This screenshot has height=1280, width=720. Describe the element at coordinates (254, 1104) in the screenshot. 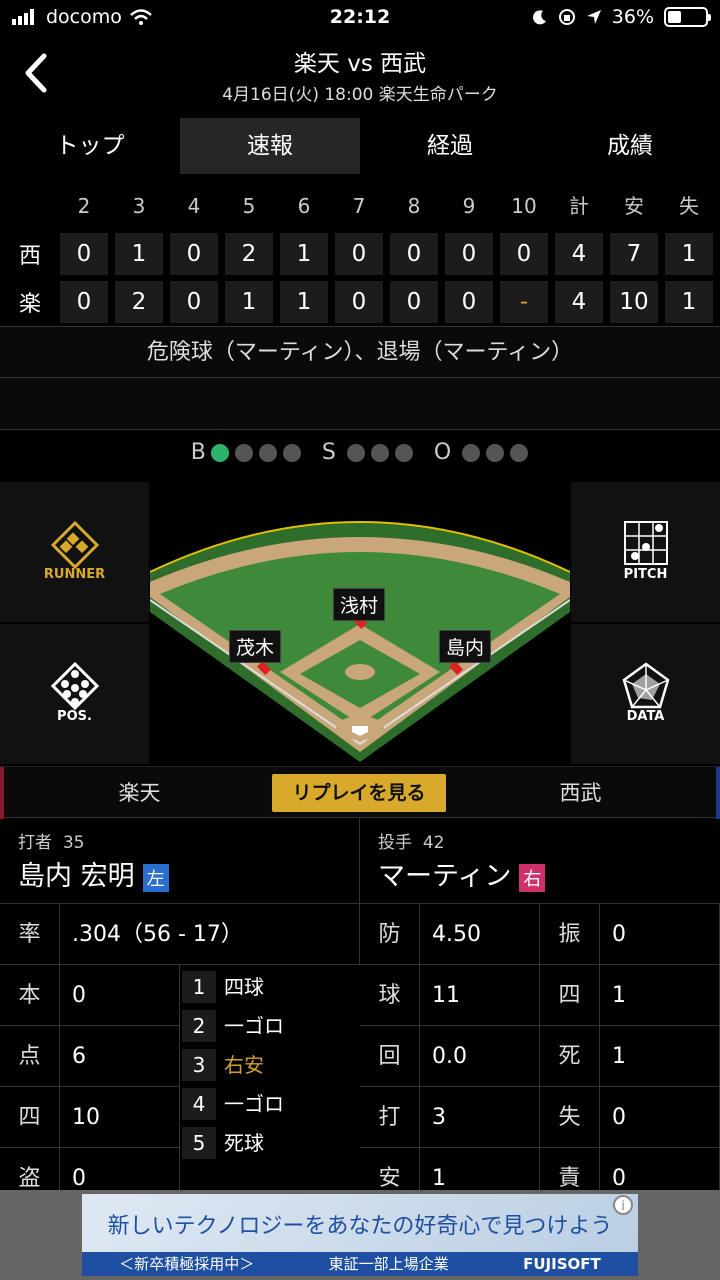

I see `at-bat-result: 一ゴロ` at that location.